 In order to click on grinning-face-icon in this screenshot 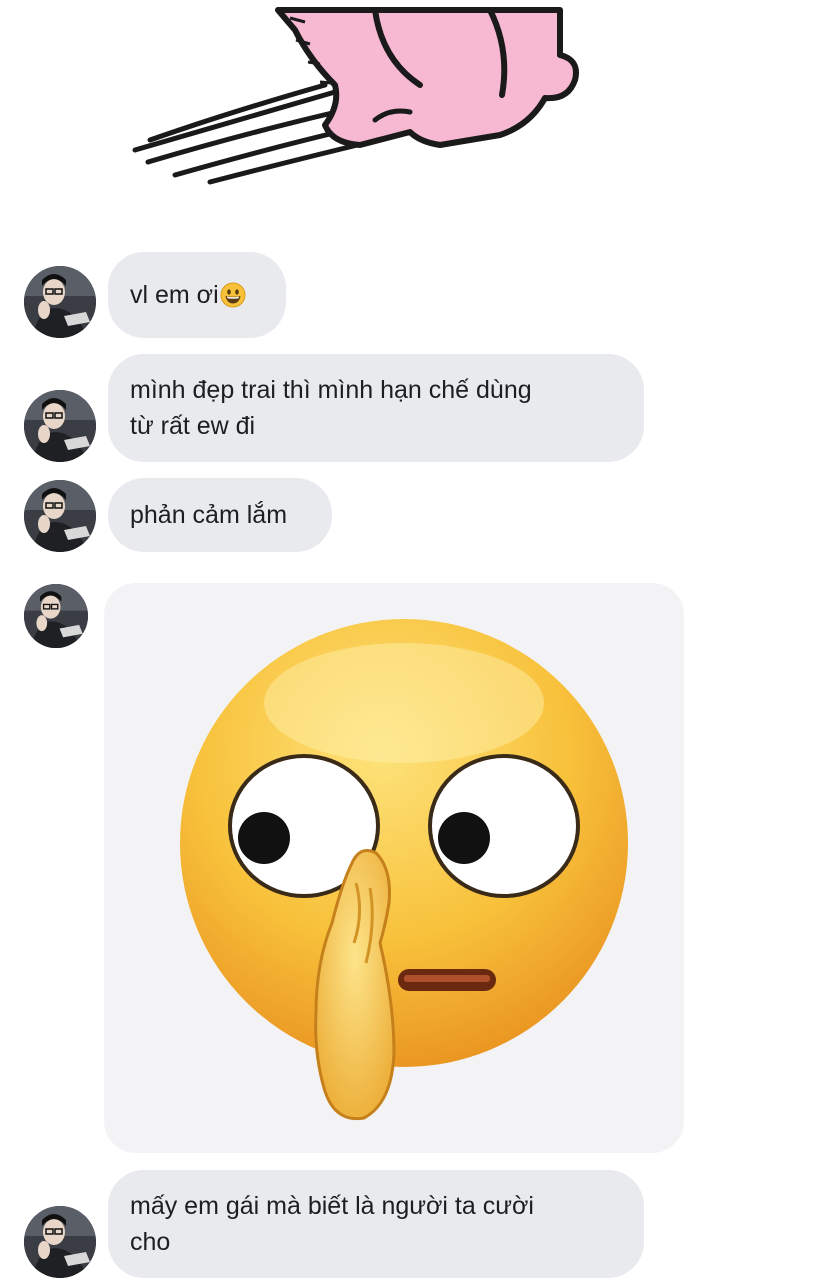, I will do `click(233, 295)`.